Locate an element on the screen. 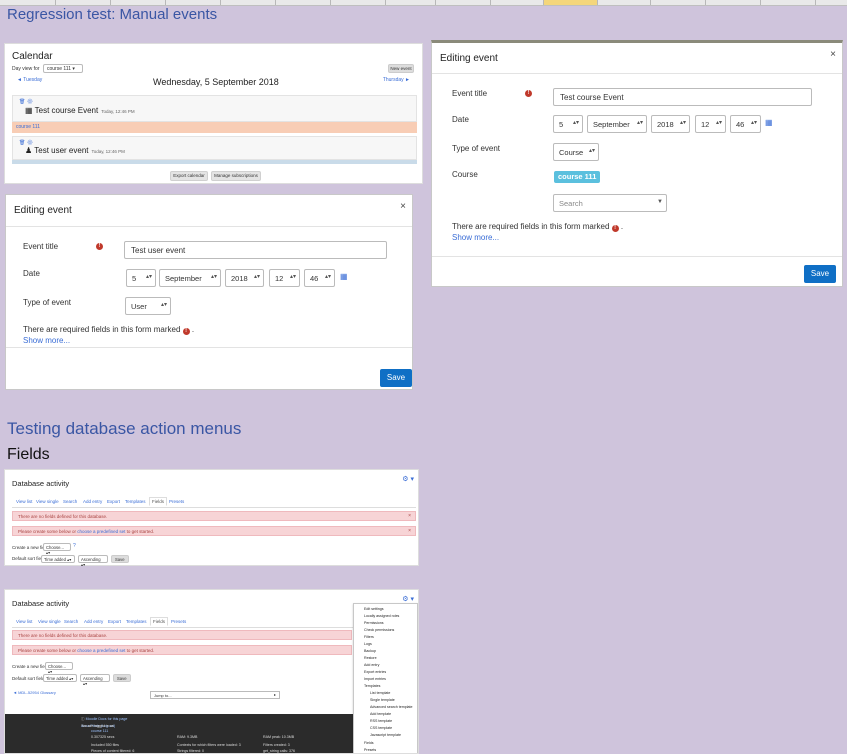 This screenshot has height=754, width=847. menu-item: Presets is located at coordinates (370, 750).